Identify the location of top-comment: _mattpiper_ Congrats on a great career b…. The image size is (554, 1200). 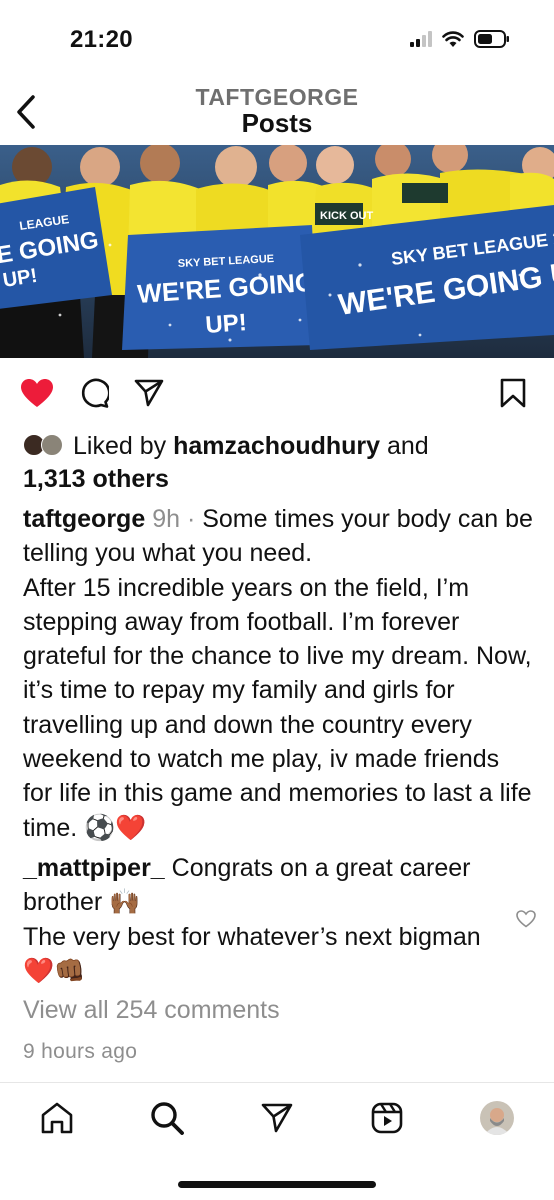
(258, 919).